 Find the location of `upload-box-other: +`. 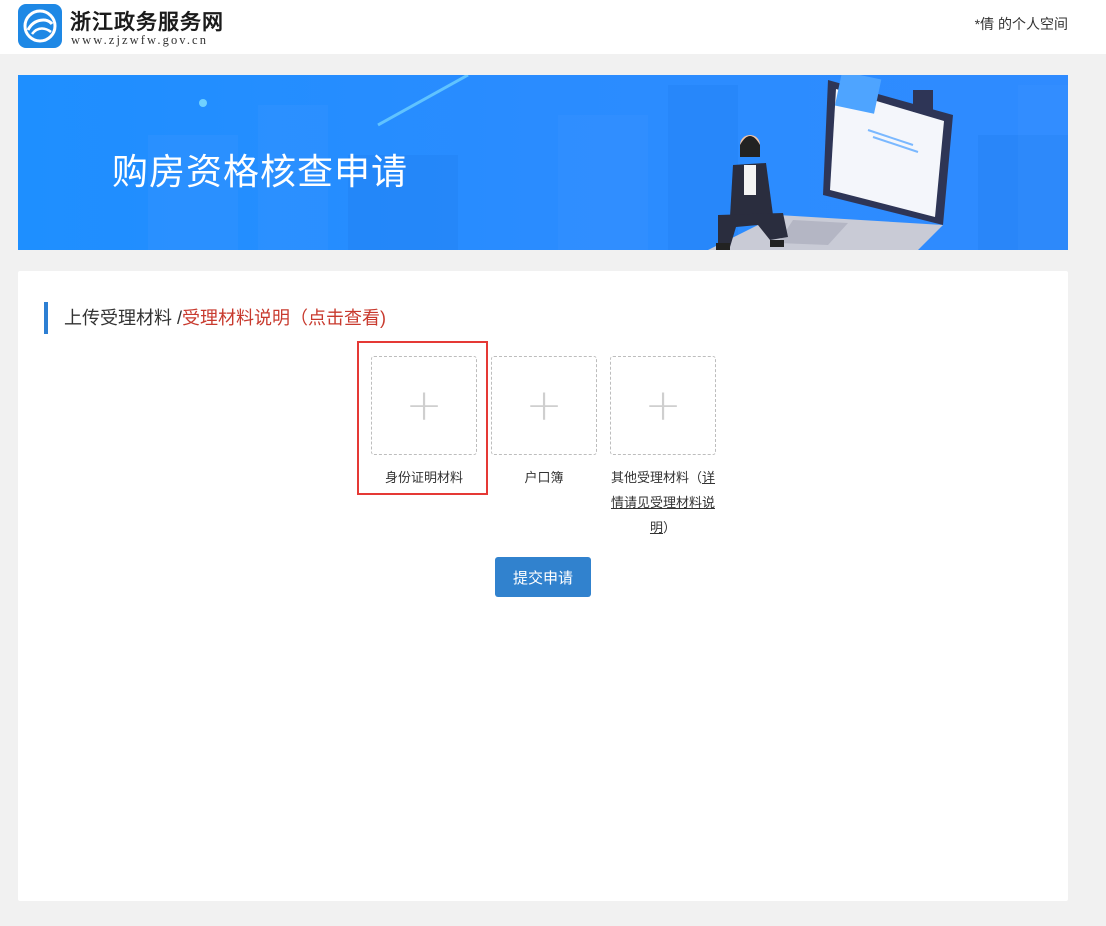

upload-box-other: + is located at coordinates (663, 405).